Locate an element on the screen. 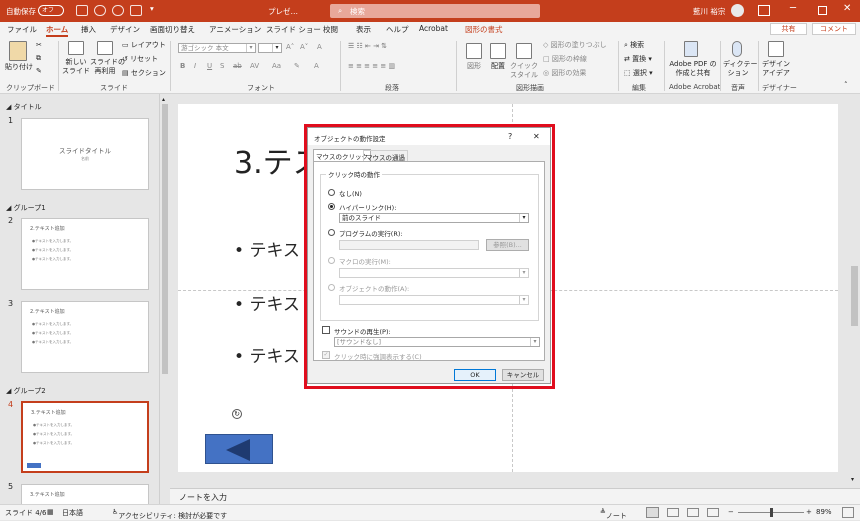 The width and height of the screenshot is (860, 521). autosave-toggle: オフ is located at coordinates (51, 10).